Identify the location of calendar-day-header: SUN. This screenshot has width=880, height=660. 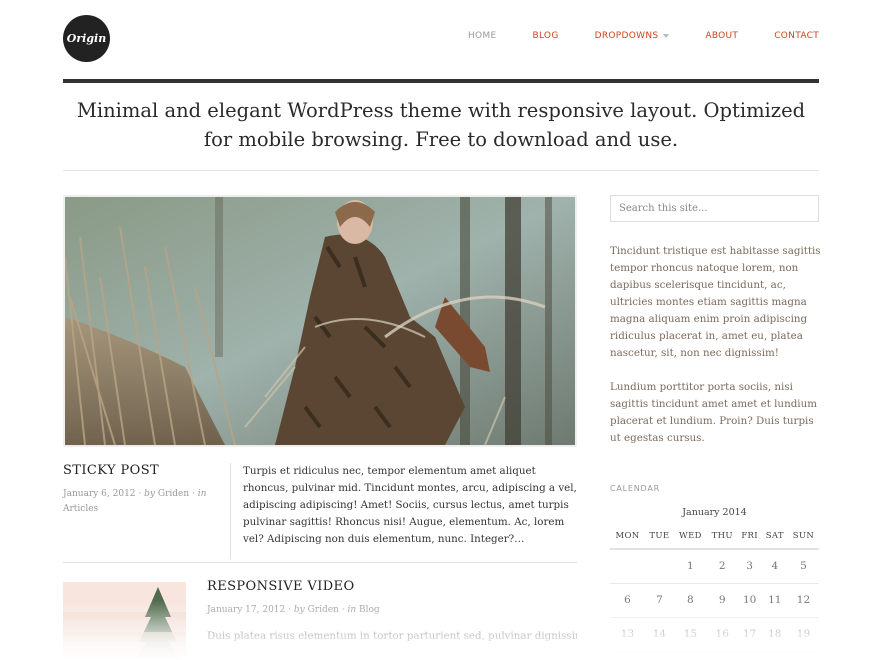
(803, 536).